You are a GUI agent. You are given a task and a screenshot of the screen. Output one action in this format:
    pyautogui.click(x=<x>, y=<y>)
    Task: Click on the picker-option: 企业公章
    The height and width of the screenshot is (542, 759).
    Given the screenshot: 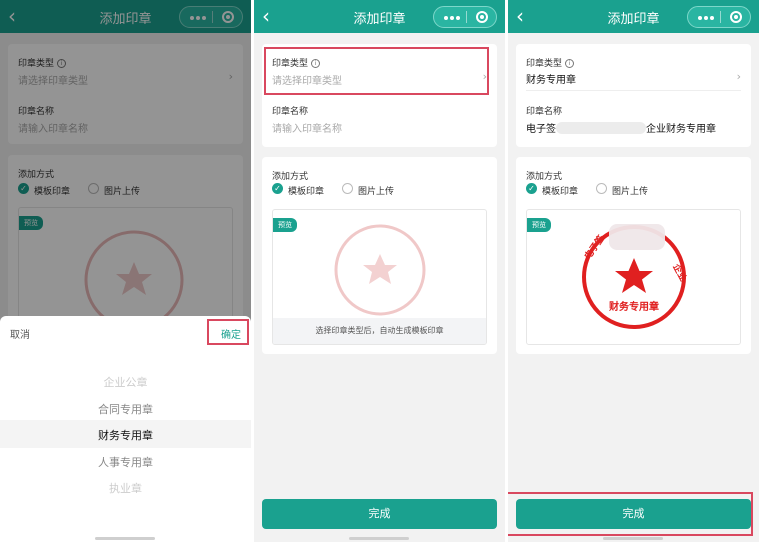 What is the action you would take?
    pyautogui.click(x=125, y=382)
    